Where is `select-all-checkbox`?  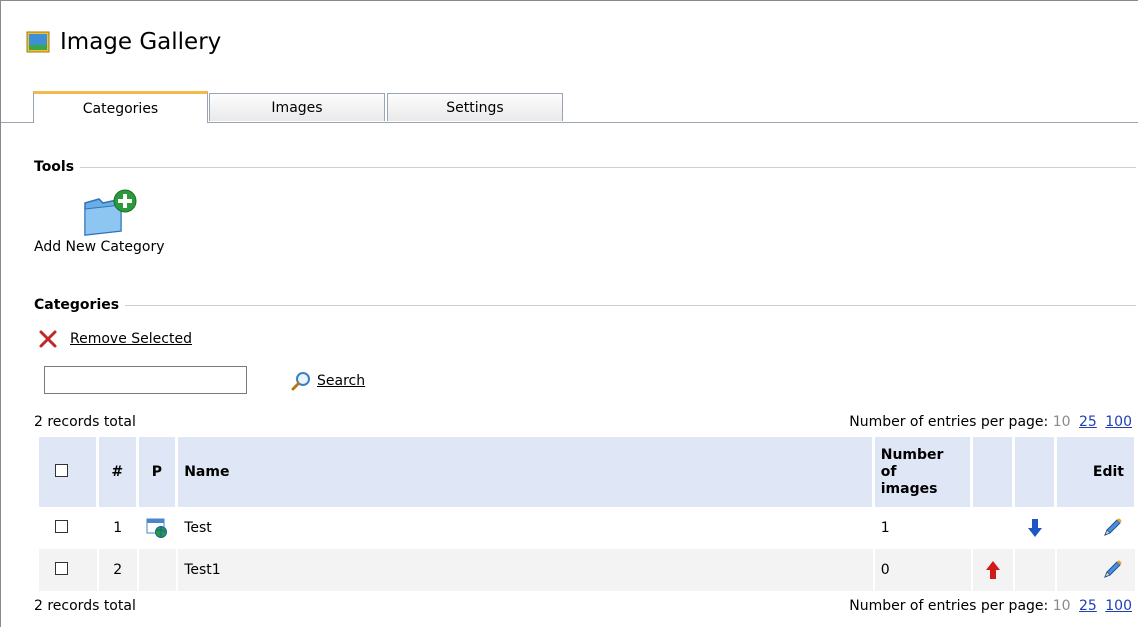 select-all-checkbox is located at coordinates (61, 470).